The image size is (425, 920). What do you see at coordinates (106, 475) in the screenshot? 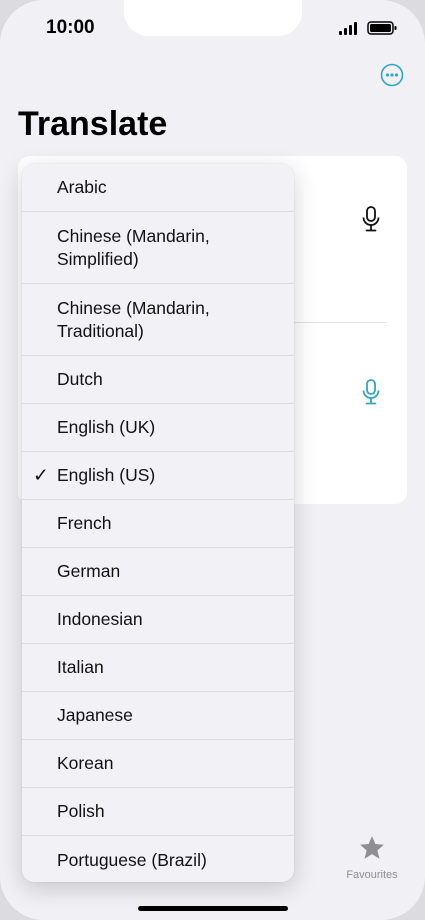
I see `language-option-label: English (US)` at bounding box center [106, 475].